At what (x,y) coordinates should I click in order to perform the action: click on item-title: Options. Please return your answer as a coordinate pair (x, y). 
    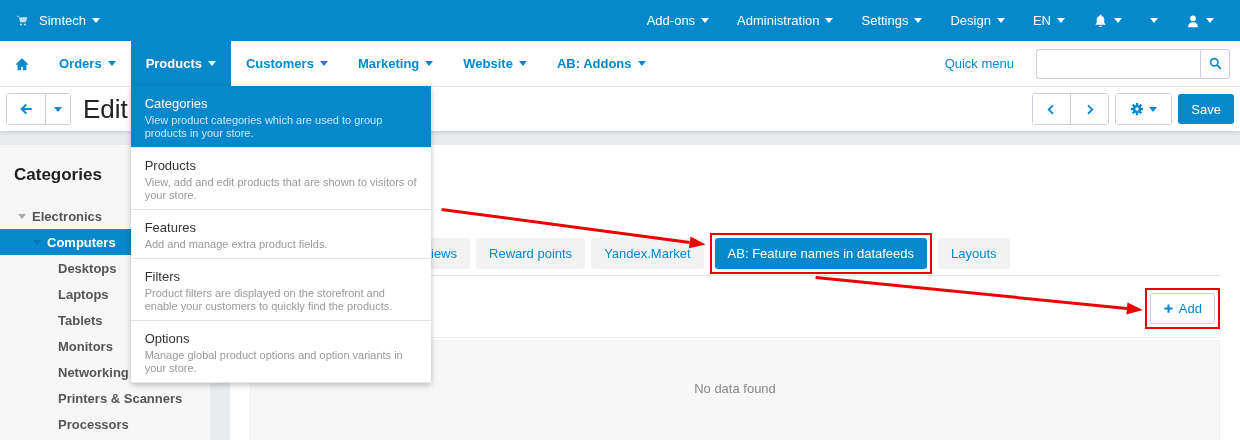
    Looking at the image, I should click on (167, 338).